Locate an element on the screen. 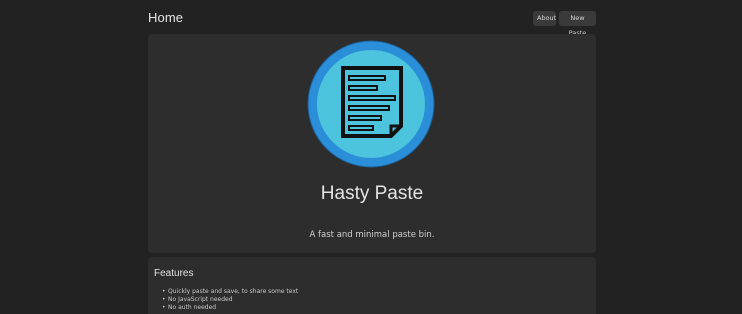 The image size is (742, 314). features-heading: Features is located at coordinates (174, 273).